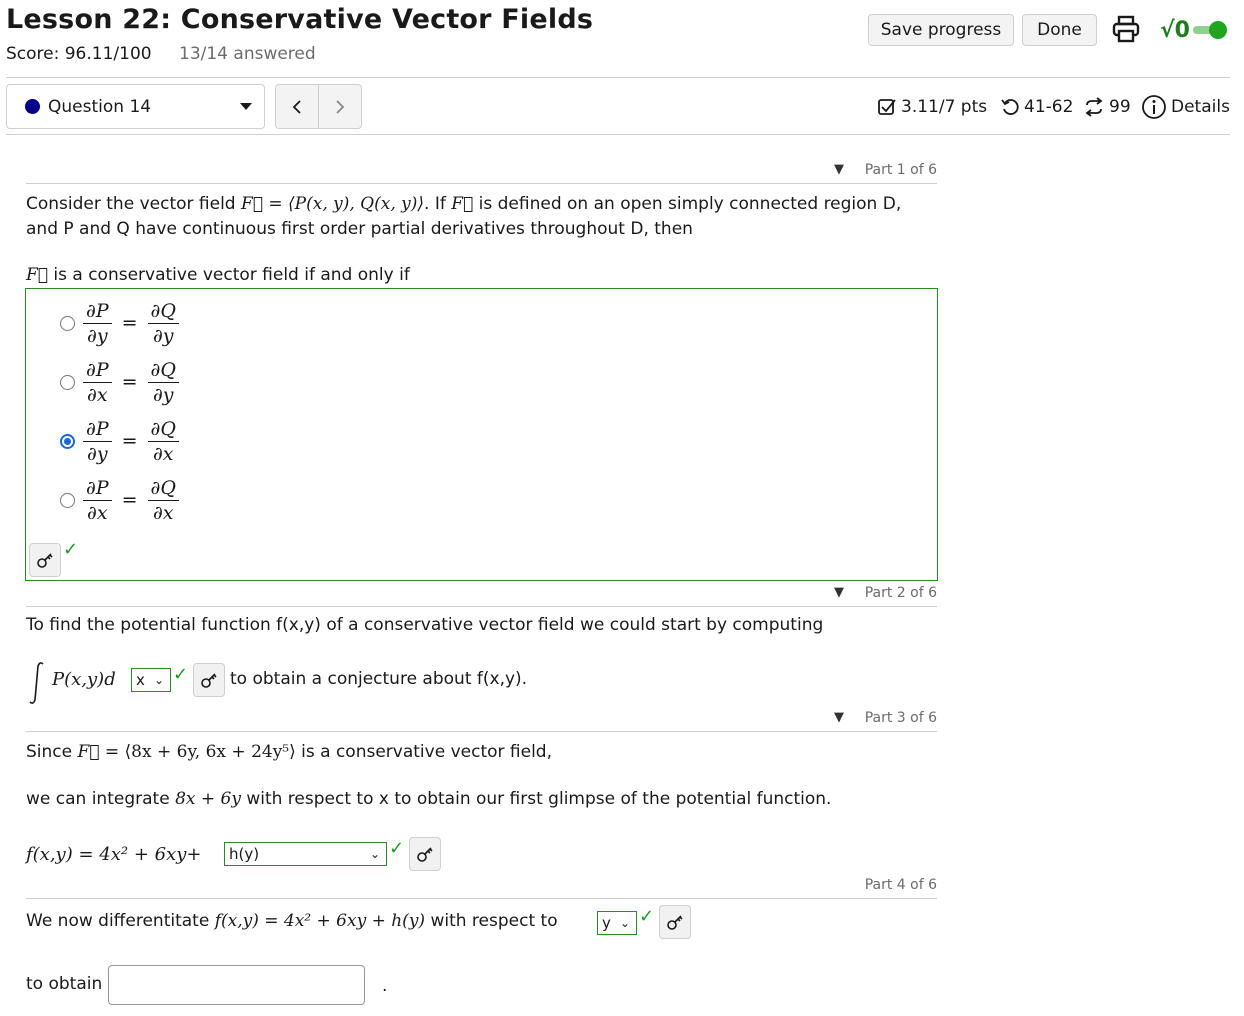 This screenshot has width=1244, height=1016. I want to click on previous-question-button, so click(297, 106).